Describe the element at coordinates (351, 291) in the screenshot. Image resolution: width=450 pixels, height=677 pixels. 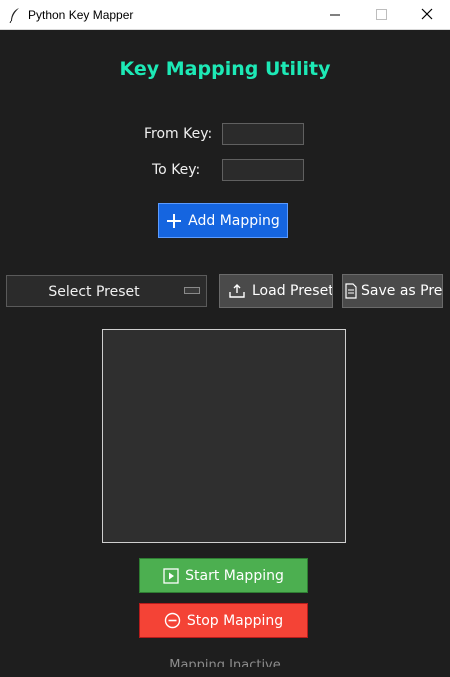
I see `document-icon` at that location.